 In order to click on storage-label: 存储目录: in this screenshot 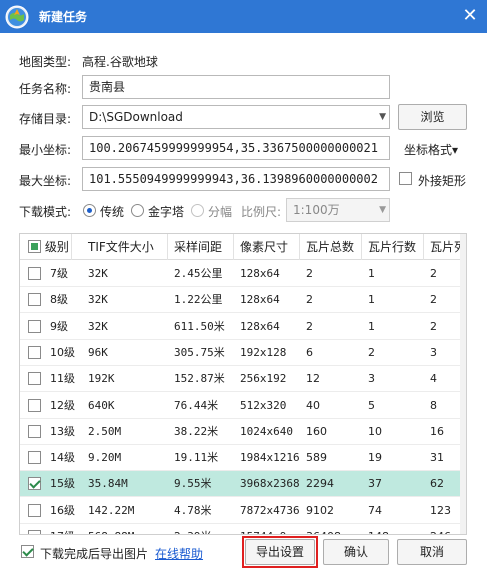, I will do `click(45, 119)`.